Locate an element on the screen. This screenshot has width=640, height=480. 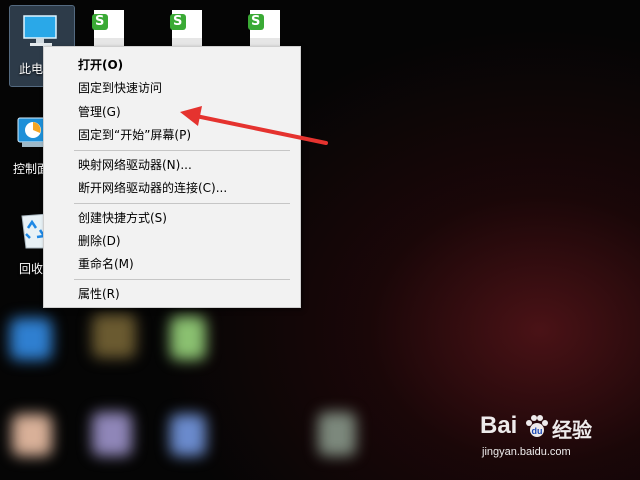
baidu-watermark: Bai du 经验 jingyan.baidu.com is located at coordinates (545, 438).